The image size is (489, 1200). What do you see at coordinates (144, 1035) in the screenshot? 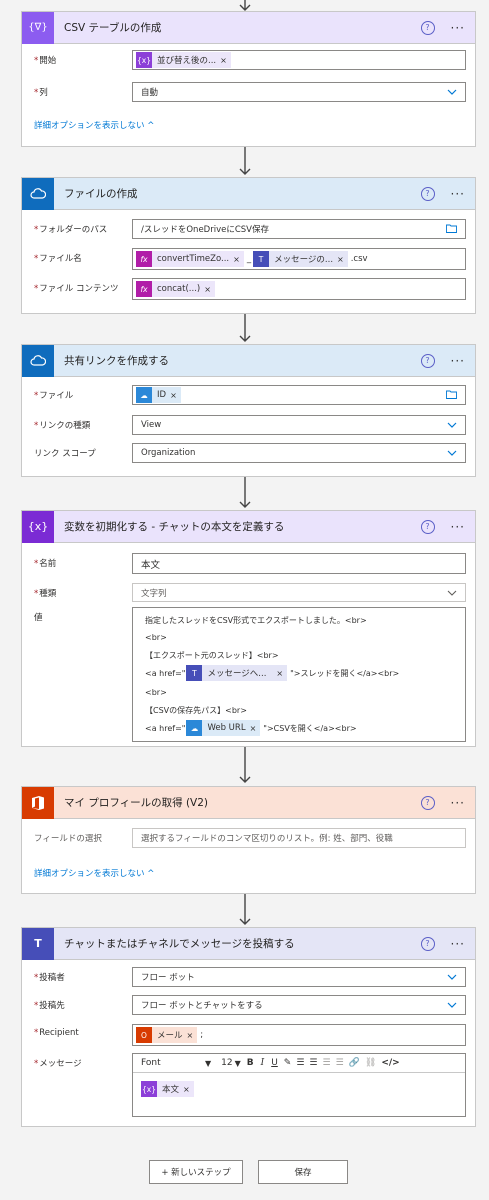
I see `office365-icon: O` at bounding box center [144, 1035].